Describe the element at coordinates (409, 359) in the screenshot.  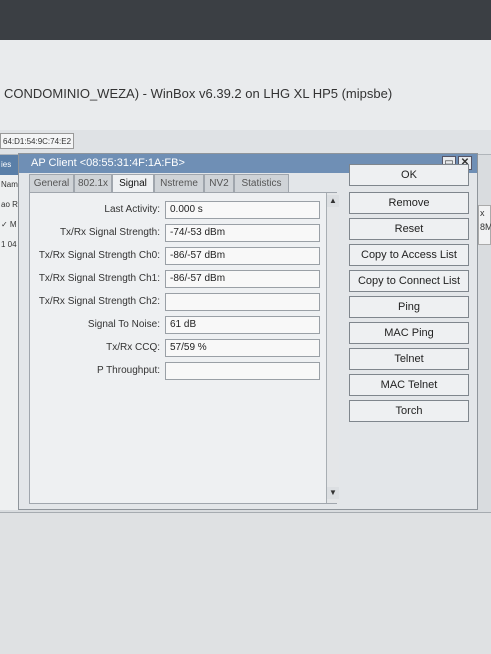
I see `telnet-button: Telnet` at that location.